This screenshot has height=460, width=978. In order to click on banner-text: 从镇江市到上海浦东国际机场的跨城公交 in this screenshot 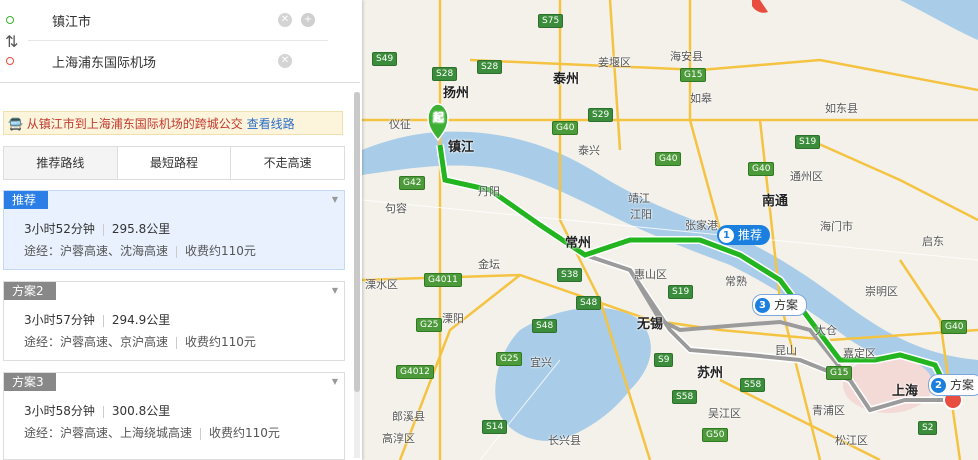, I will do `click(134, 124)`.